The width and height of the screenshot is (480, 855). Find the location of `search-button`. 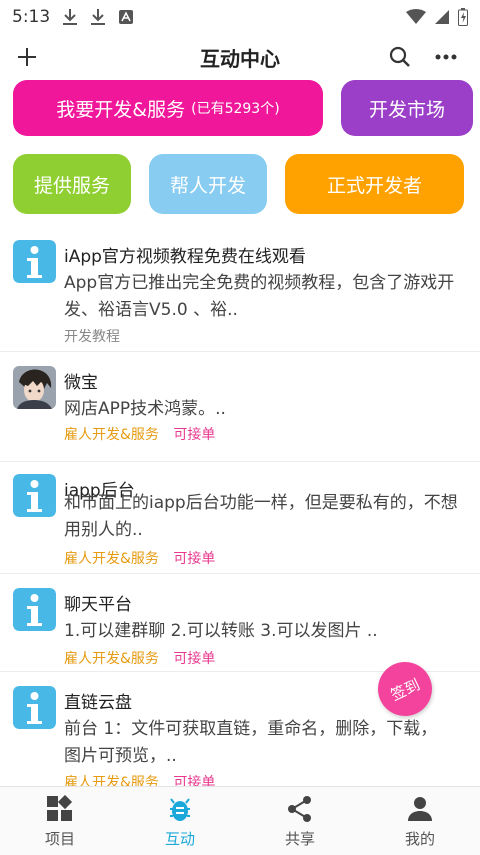

search-button is located at coordinates (400, 57).